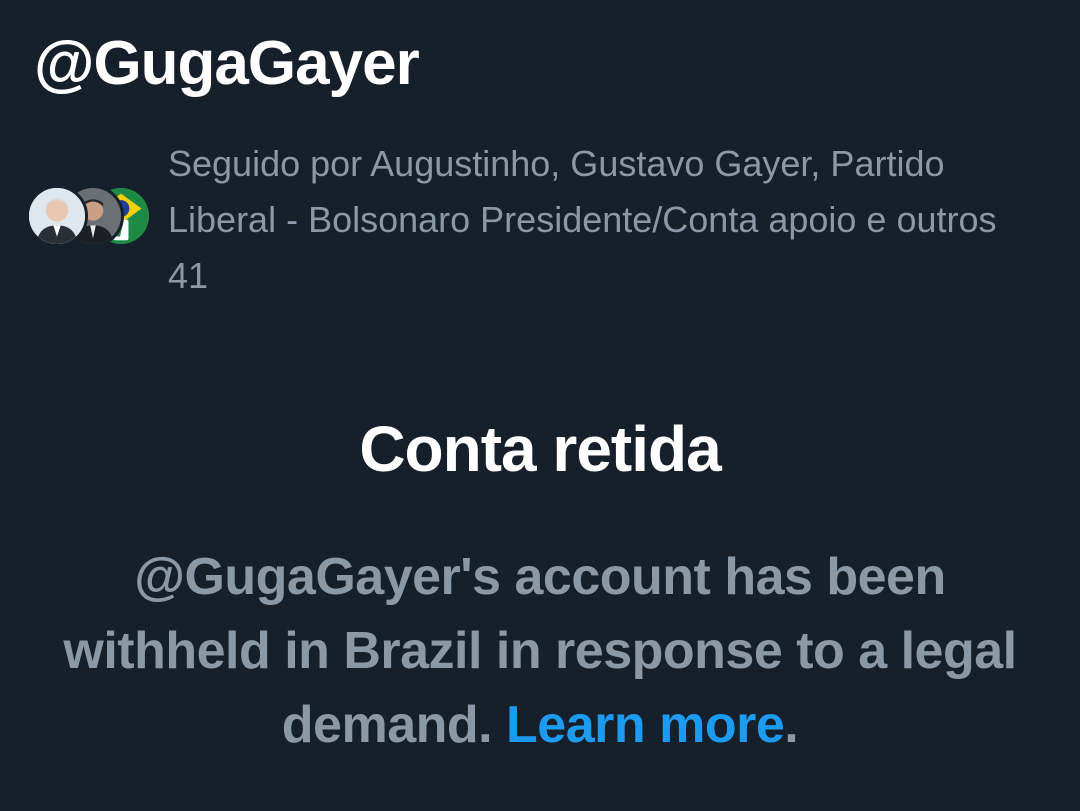 The width and height of the screenshot is (1080, 811). What do you see at coordinates (540, 449) in the screenshot?
I see `withheld-title: Conta retida` at bounding box center [540, 449].